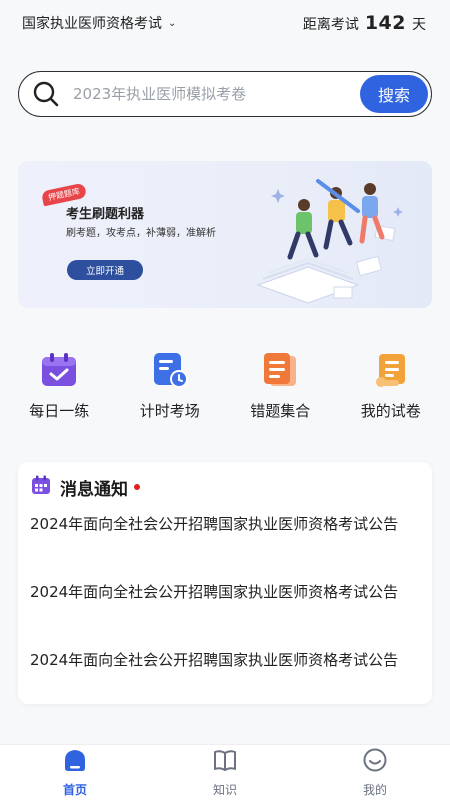 Image resolution: width=450 pixels, height=800 pixels. What do you see at coordinates (46, 94) in the screenshot?
I see `search-icon` at bounding box center [46, 94].